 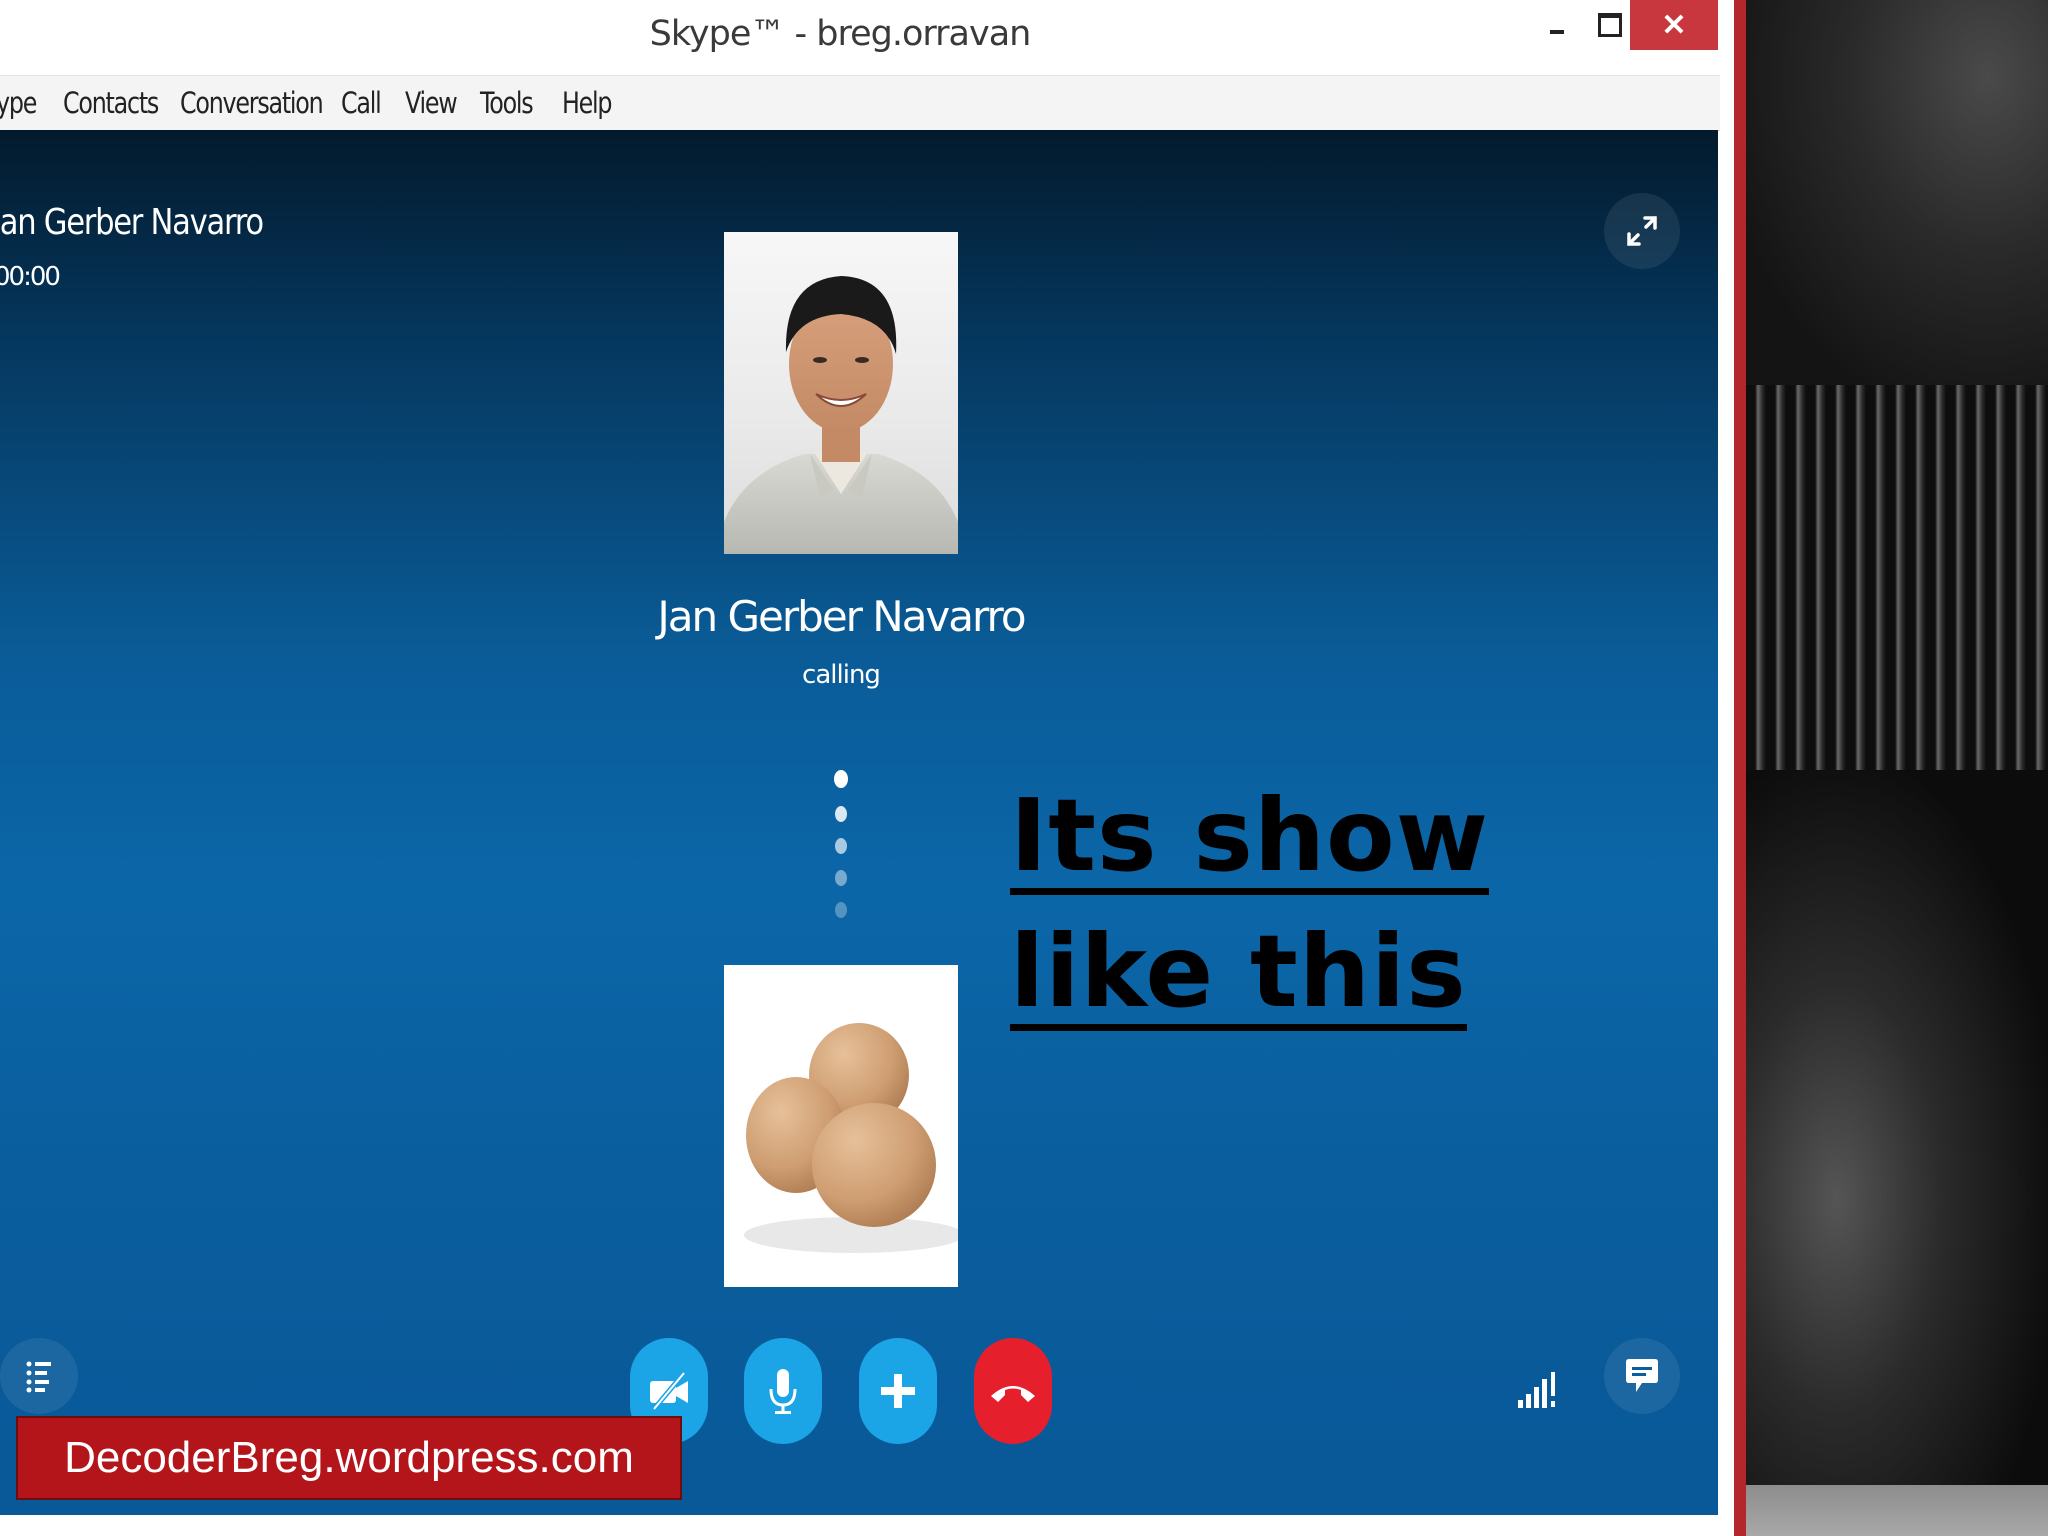 I want to click on calling-progress-dots, so click(x=841, y=850).